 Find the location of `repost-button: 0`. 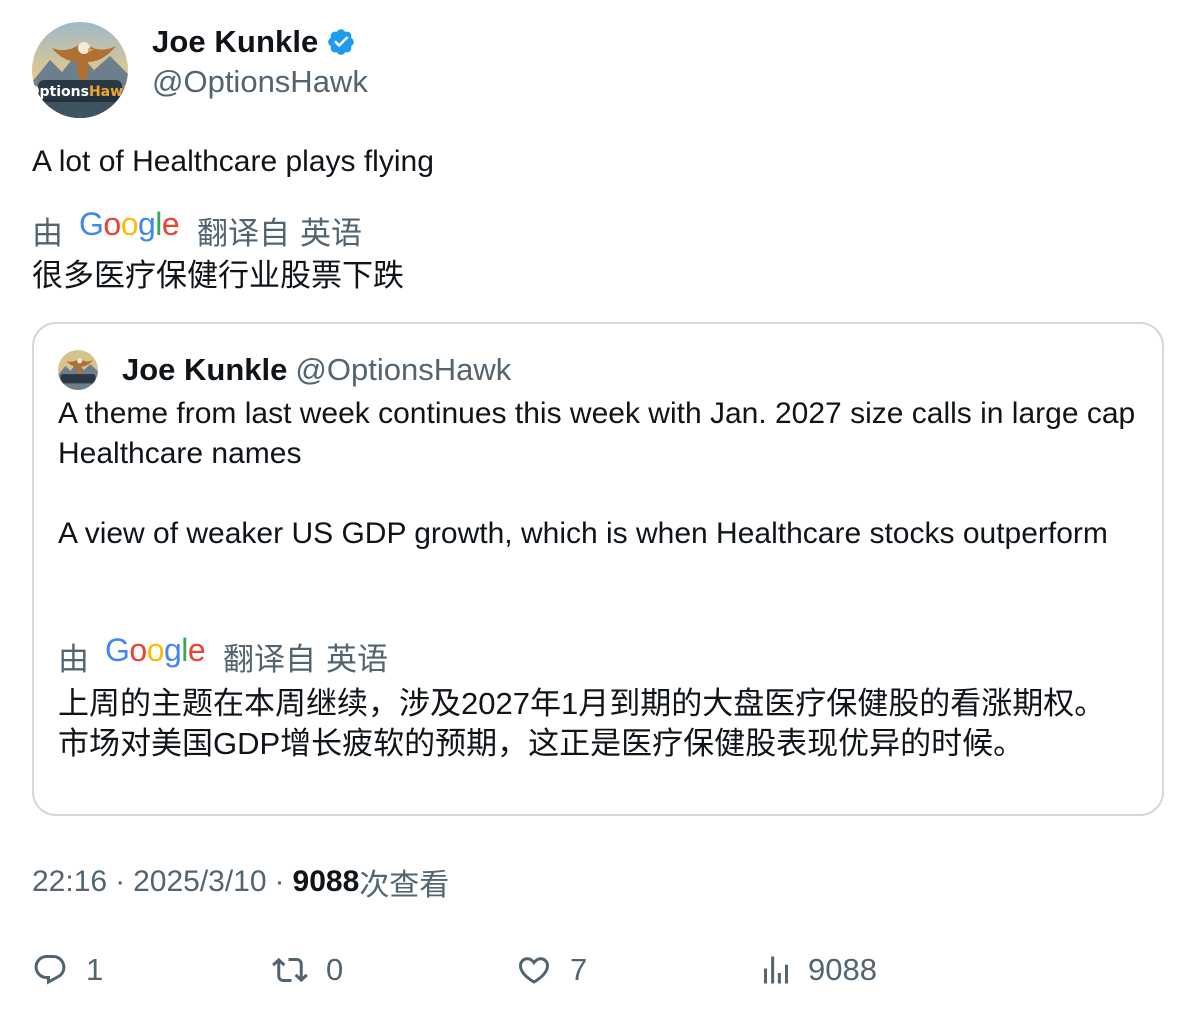

repost-button: 0 is located at coordinates (307, 970).